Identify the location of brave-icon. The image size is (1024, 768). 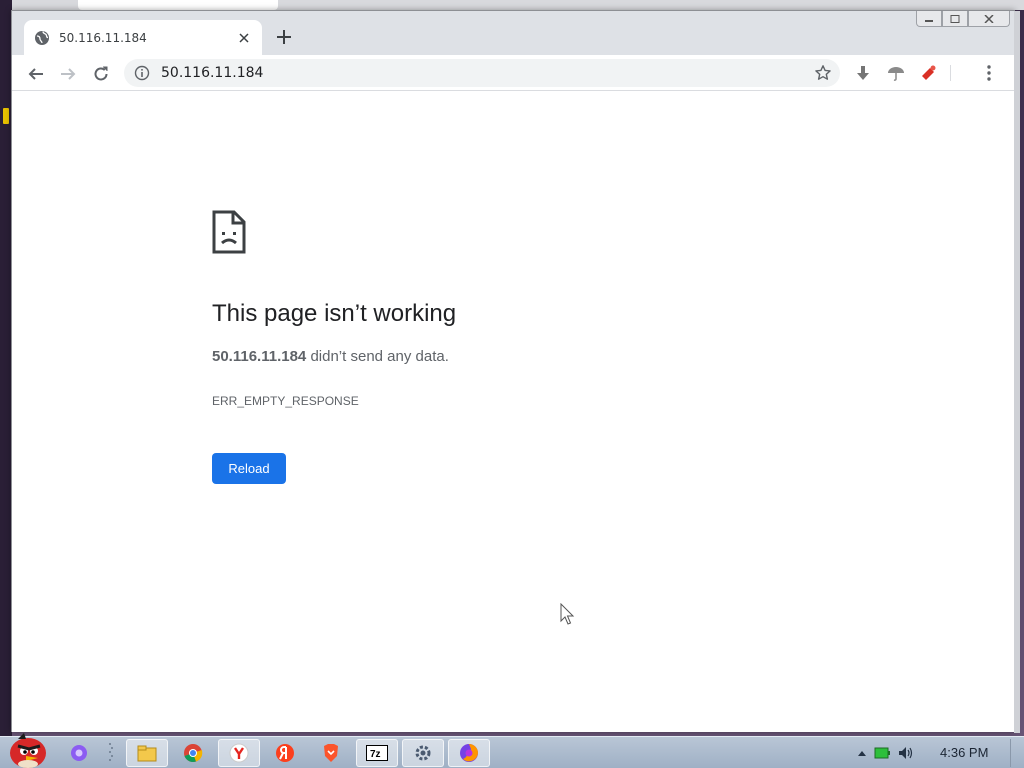
(331, 753).